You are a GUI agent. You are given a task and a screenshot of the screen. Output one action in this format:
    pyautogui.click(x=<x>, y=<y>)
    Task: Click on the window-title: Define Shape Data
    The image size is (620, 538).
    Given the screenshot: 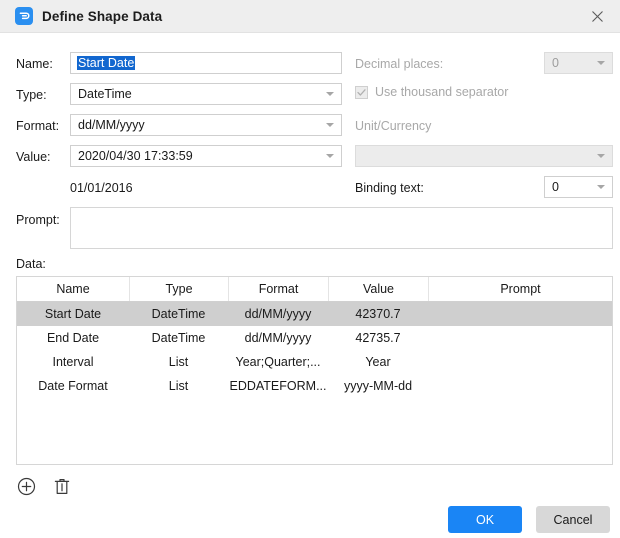 What is the action you would take?
    pyautogui.click(x=102, y=16)
    